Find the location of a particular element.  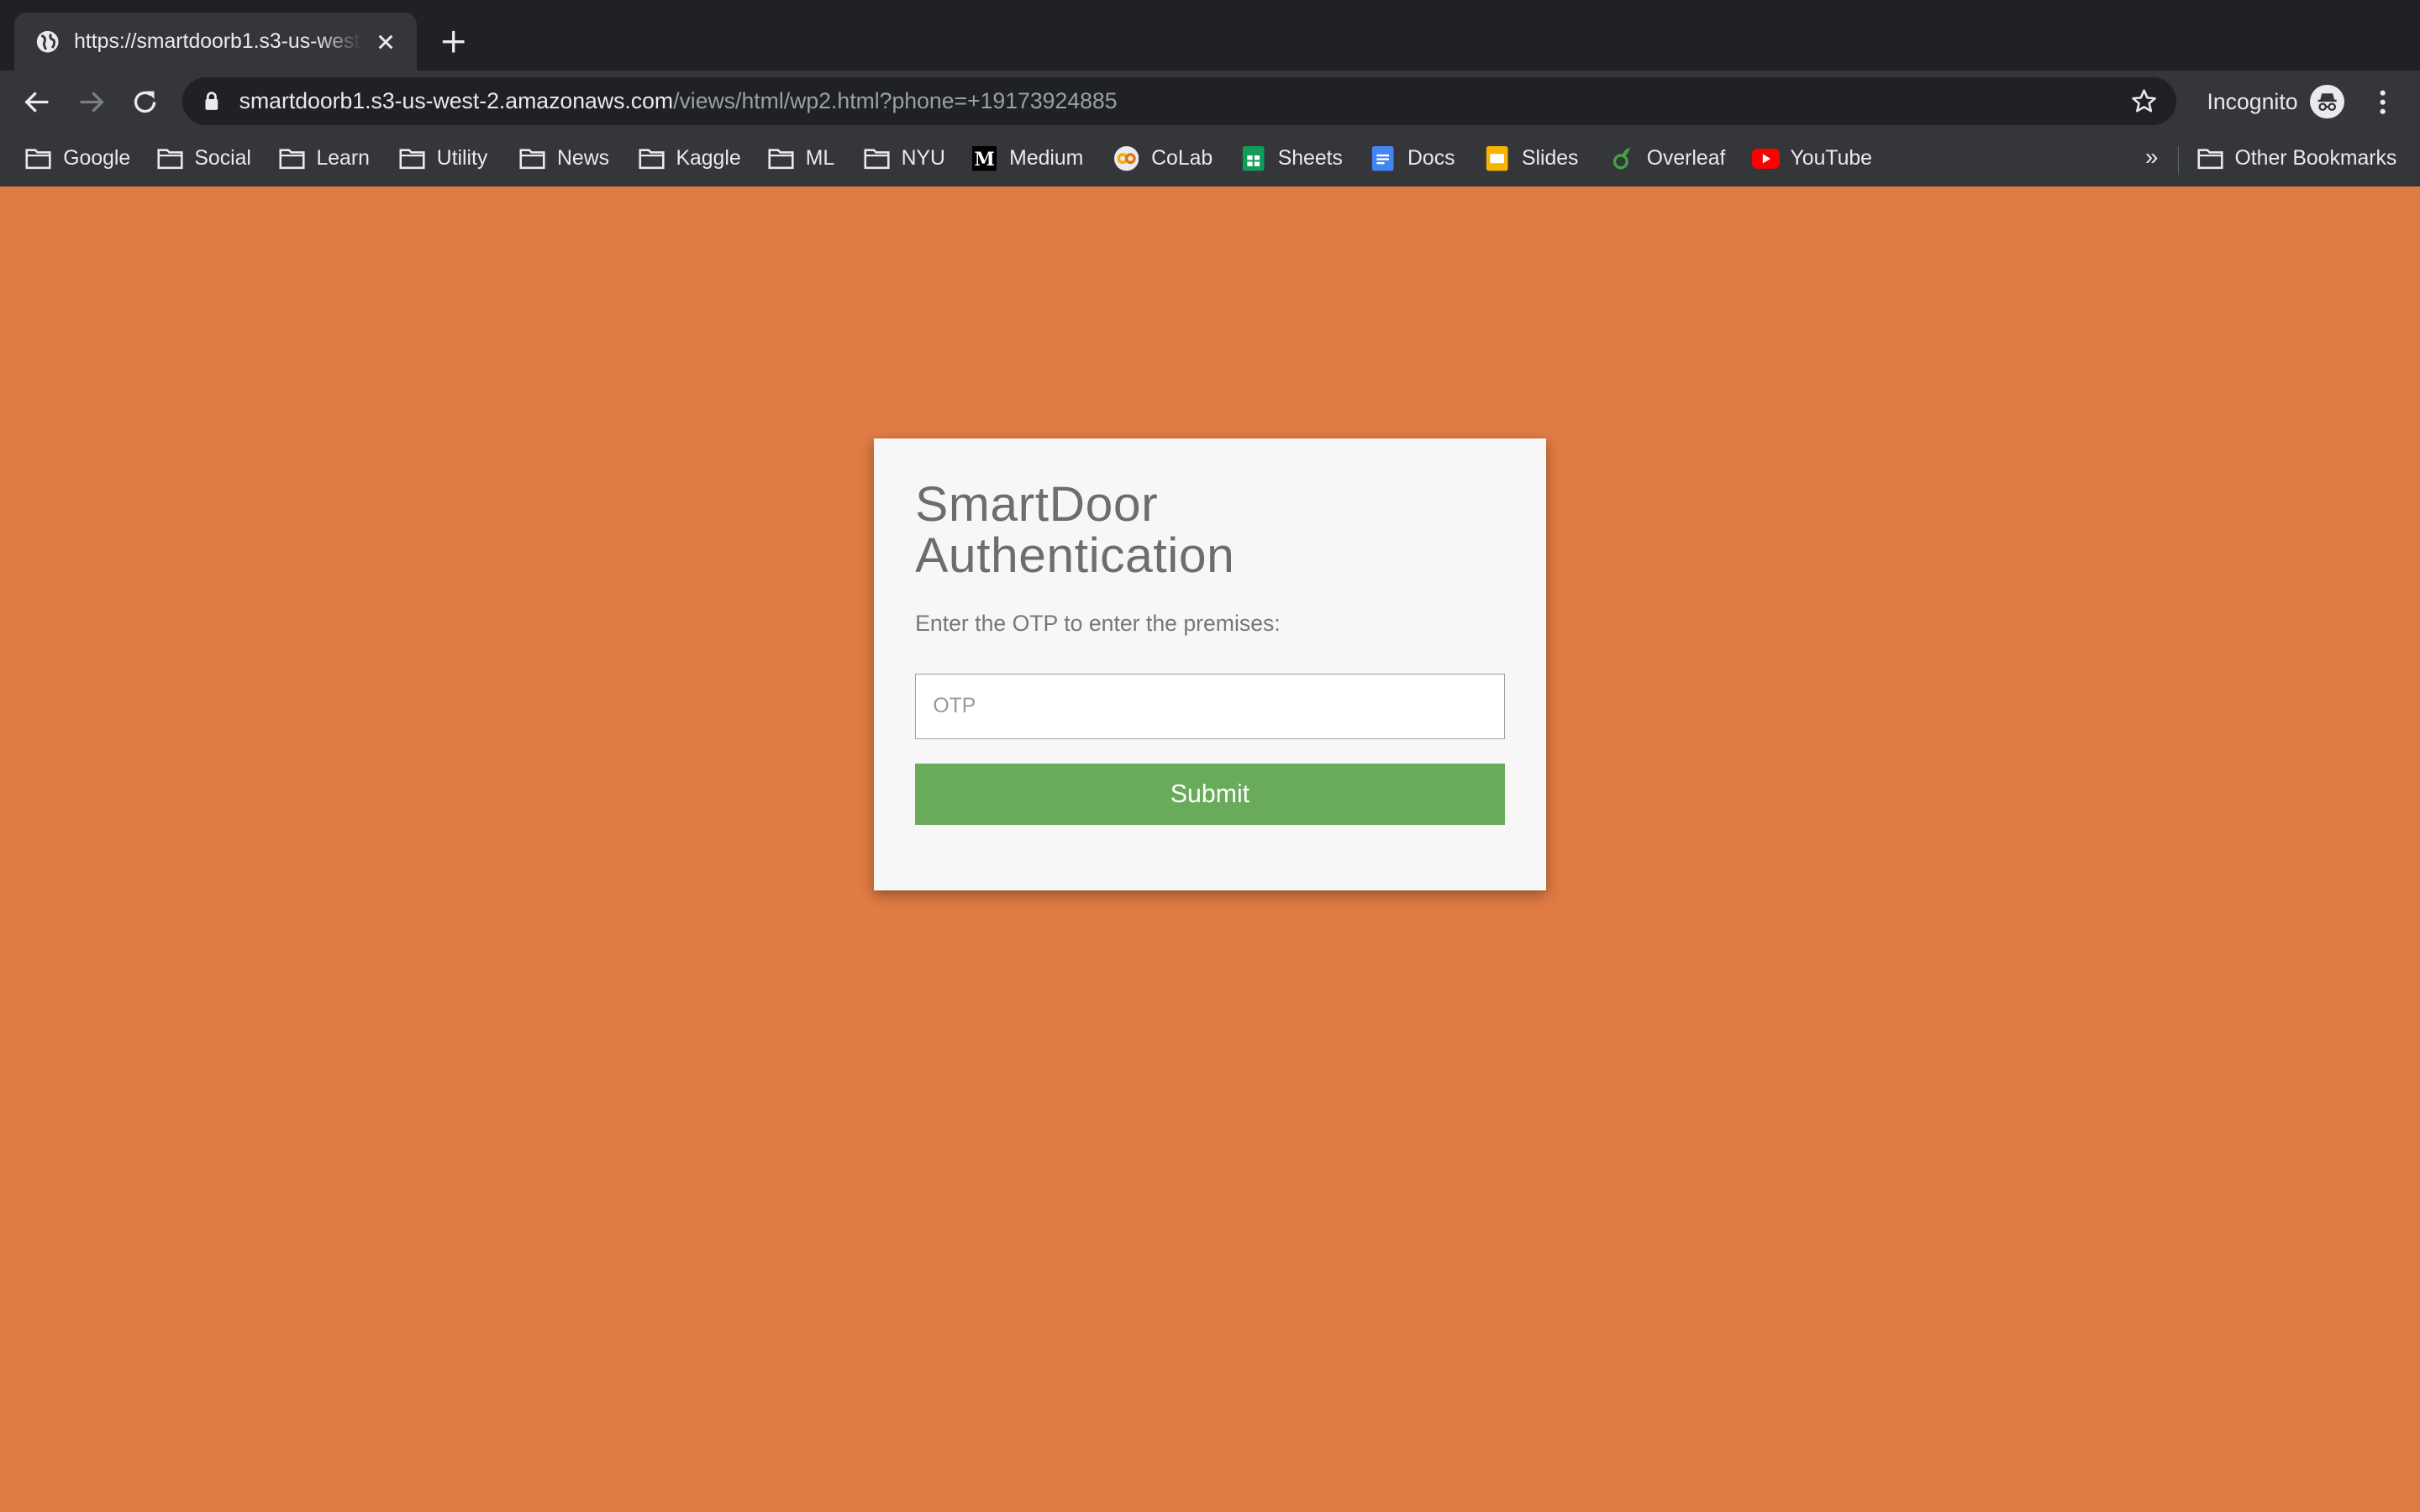

other-bookmarks-label: Other Bookmarks is located at coordinates (2315, 159).